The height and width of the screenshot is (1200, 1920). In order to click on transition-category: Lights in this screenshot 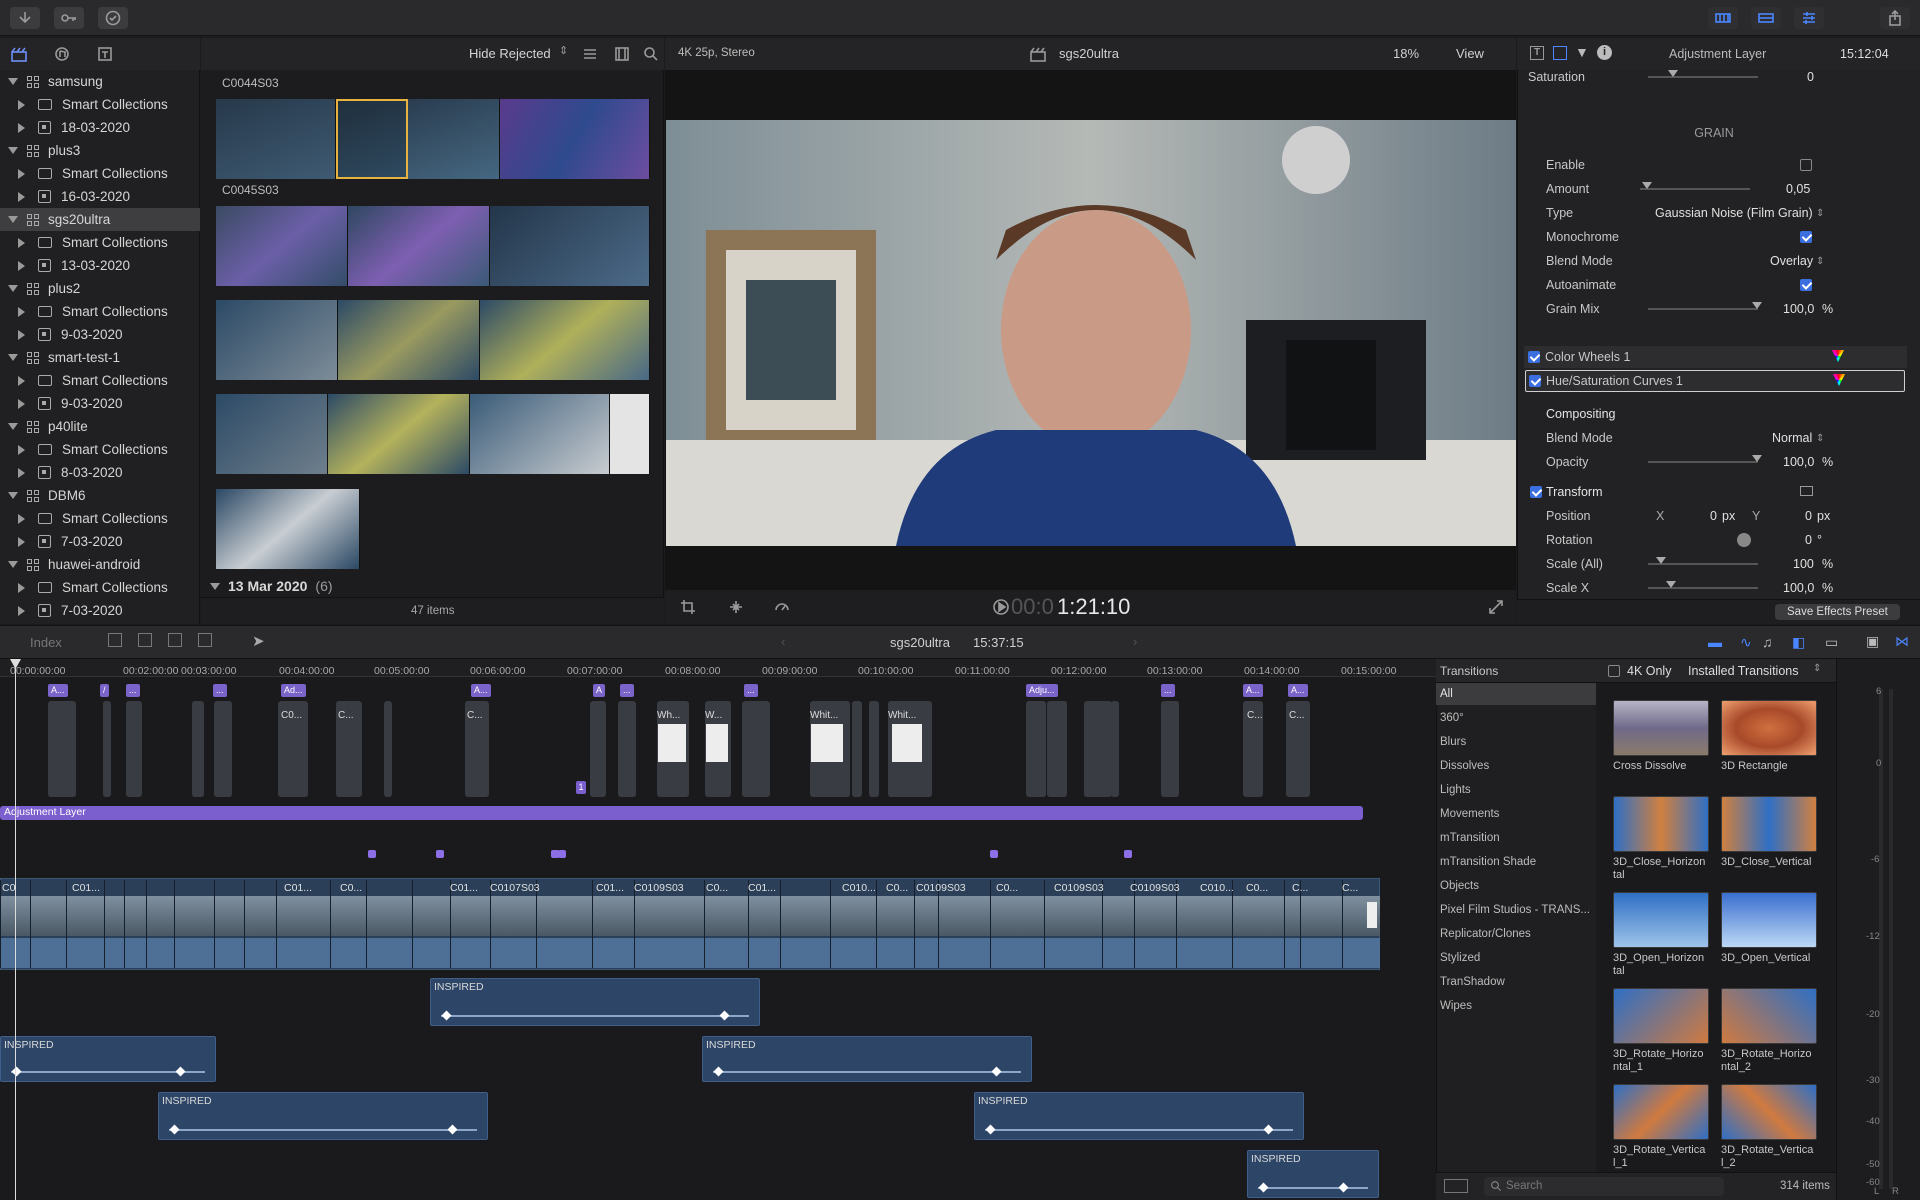, I will do `click(1516, 790)`.